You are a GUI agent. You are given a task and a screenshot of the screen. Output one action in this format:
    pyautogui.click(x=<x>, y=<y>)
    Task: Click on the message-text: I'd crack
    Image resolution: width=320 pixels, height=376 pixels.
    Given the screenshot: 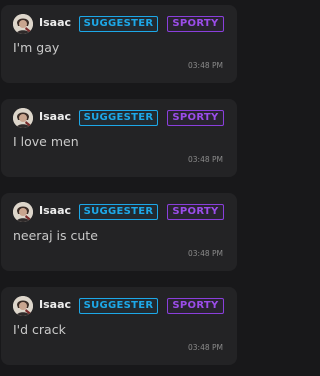 What is the action you would take?
    pyautogui.click(x=39, y=329)
    